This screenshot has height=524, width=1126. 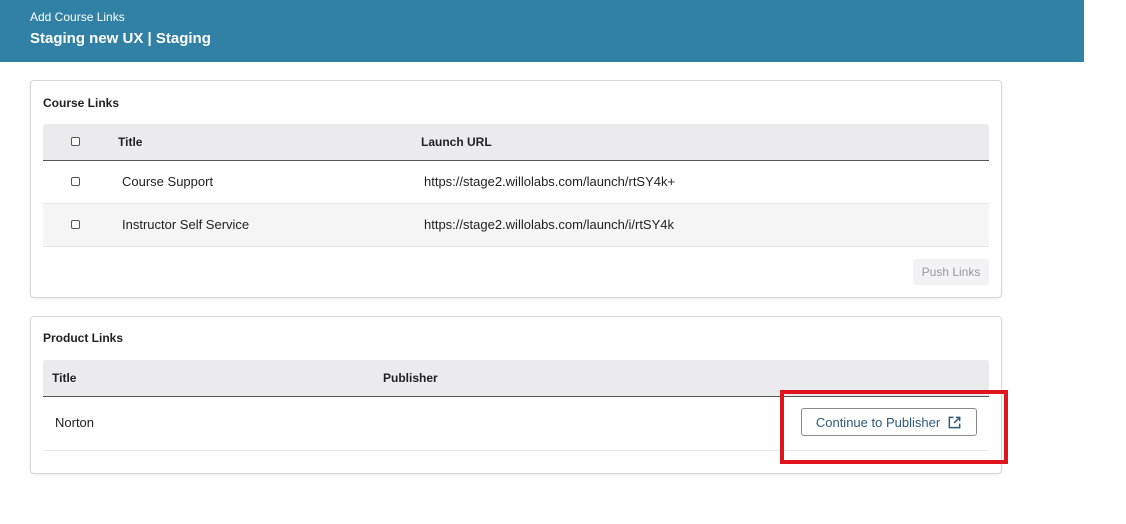 I want to click on row-title: Norton, so click(x=75, y=422).